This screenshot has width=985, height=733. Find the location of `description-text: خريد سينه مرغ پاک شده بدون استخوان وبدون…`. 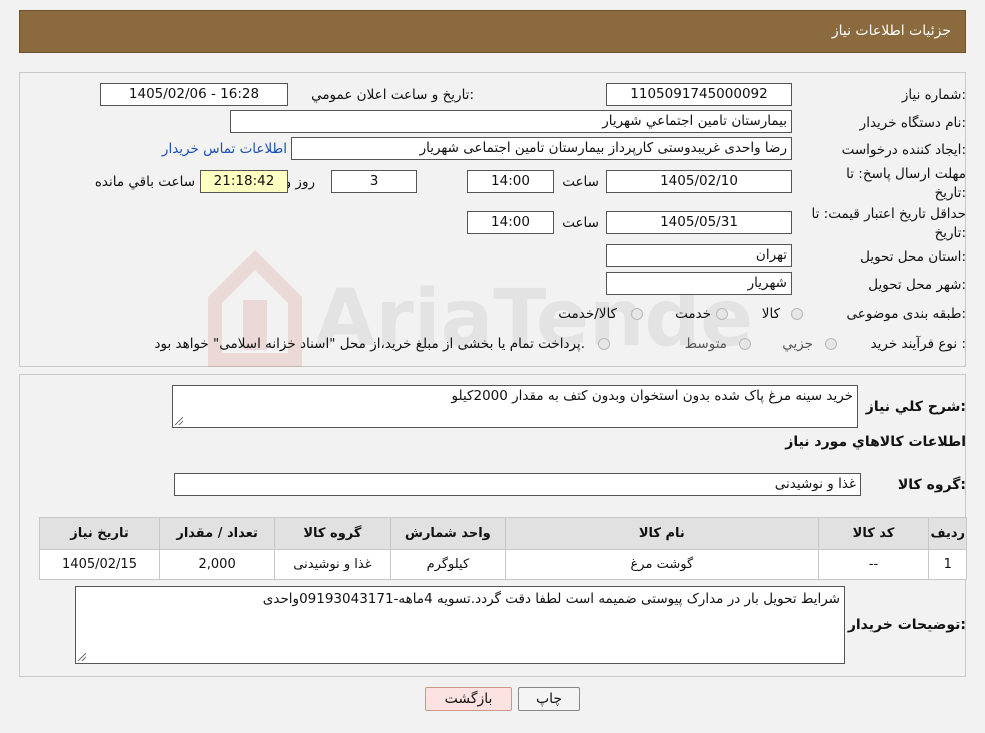

description-text: خريد سينه مرغ پاک شده بدون استخوان وبدون… is located at coordinates (652, 396).